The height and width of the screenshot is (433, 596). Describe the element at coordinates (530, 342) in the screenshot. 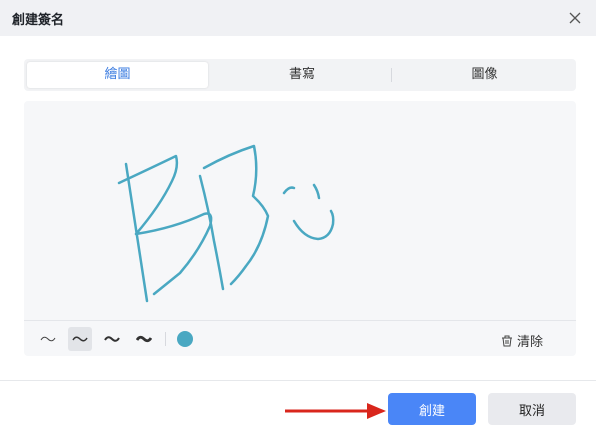

I see `clear-label: 清除` at that location.